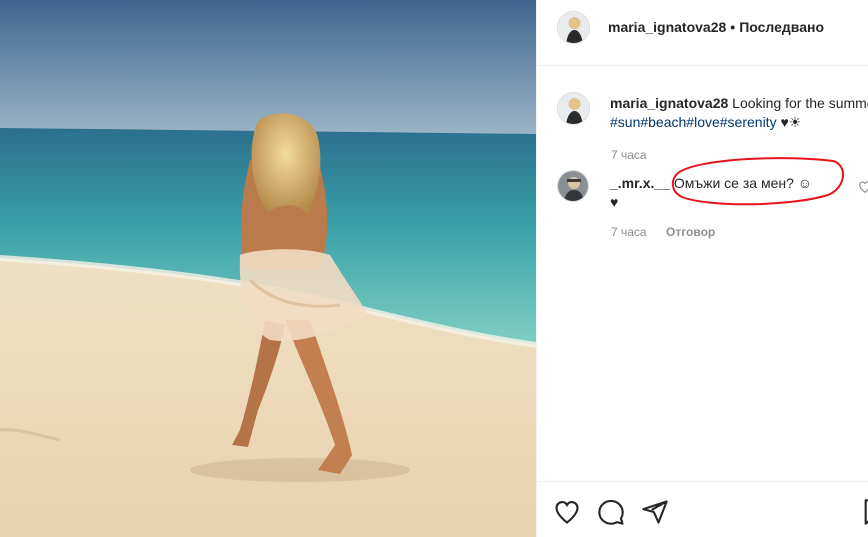 The height and width of the screenshot is (537, 868). What do you see at coordinates (611, 512) in the screenshot?
I see `comment-icon` at bounding box center [611, 512].